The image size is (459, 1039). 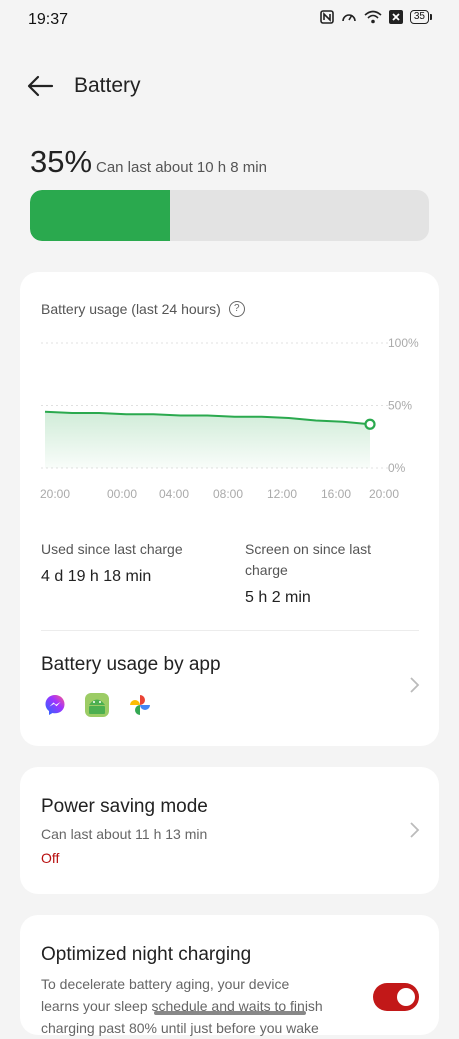 I want to click on power-saving-title: Power saving mode, so click(x=124, y=806).